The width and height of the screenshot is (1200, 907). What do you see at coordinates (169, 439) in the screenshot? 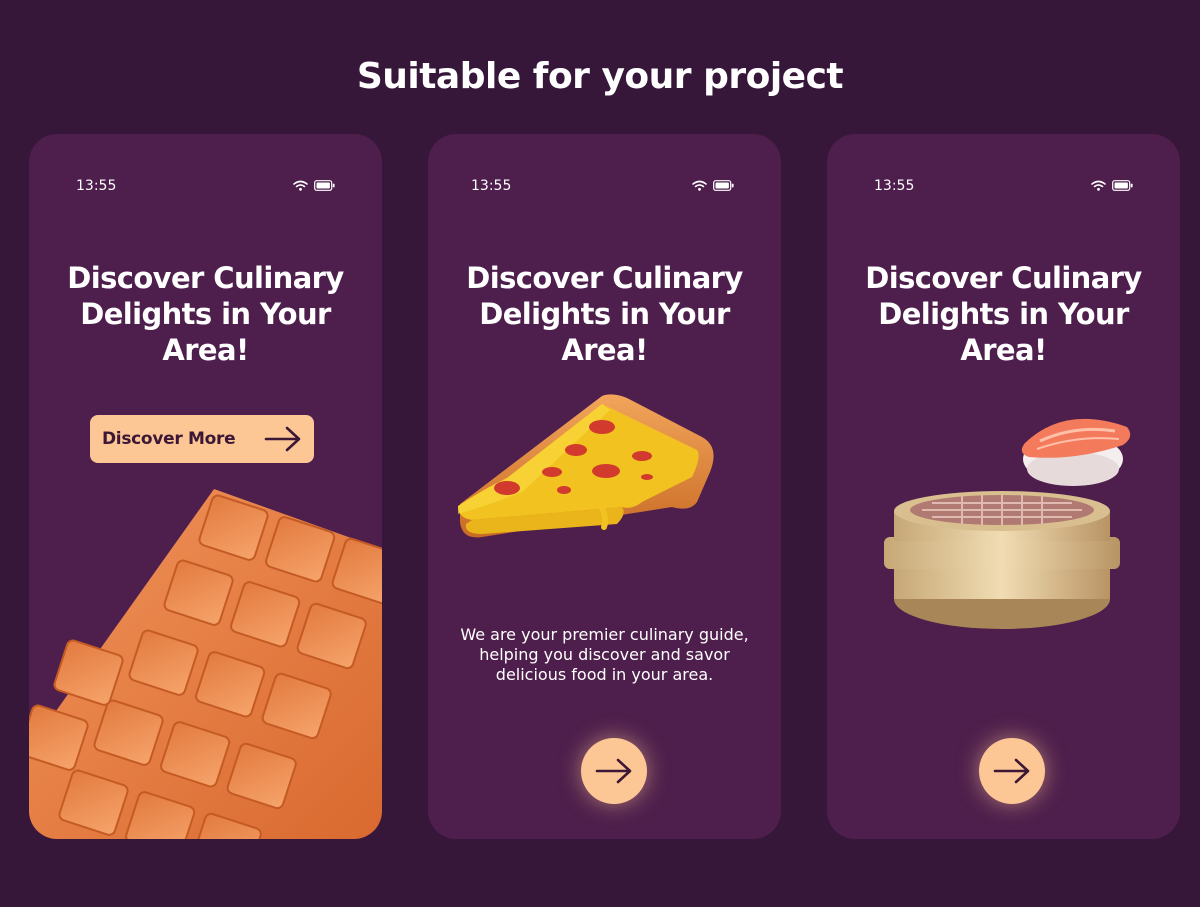
I see `discover-more-label: Discover More` at bounding box center [169, 439].